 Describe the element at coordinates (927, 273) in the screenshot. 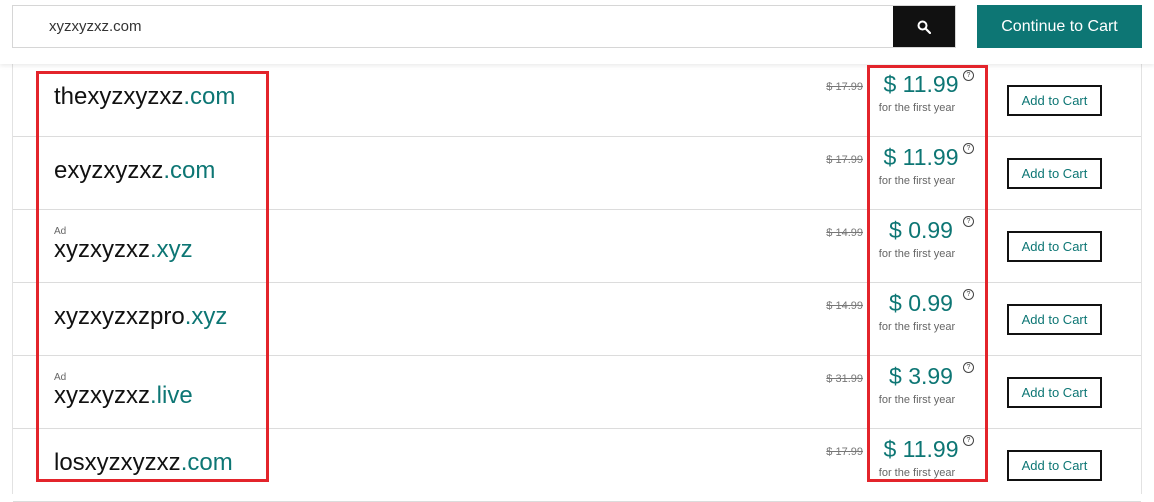

I see `prices-highlight-box` at that location.